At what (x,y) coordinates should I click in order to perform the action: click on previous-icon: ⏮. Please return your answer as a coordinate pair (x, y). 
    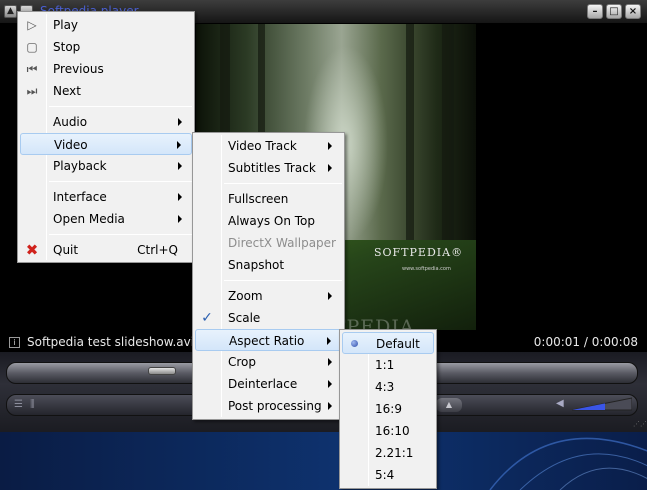
    Looking at the image, I should click on (32, 69).